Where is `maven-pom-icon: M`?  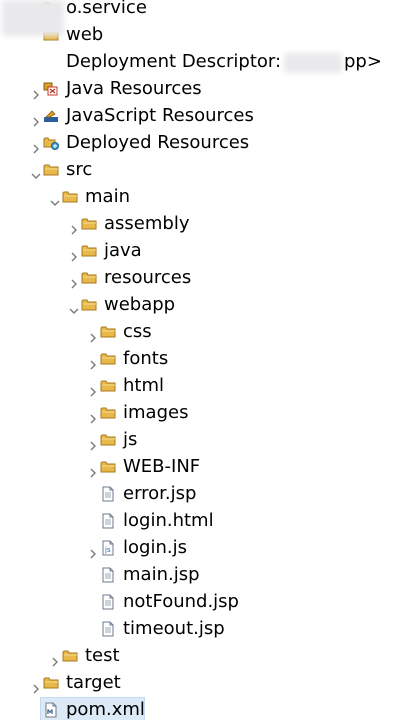 maven-pom-icon: M is located at coordinates (51, 710).